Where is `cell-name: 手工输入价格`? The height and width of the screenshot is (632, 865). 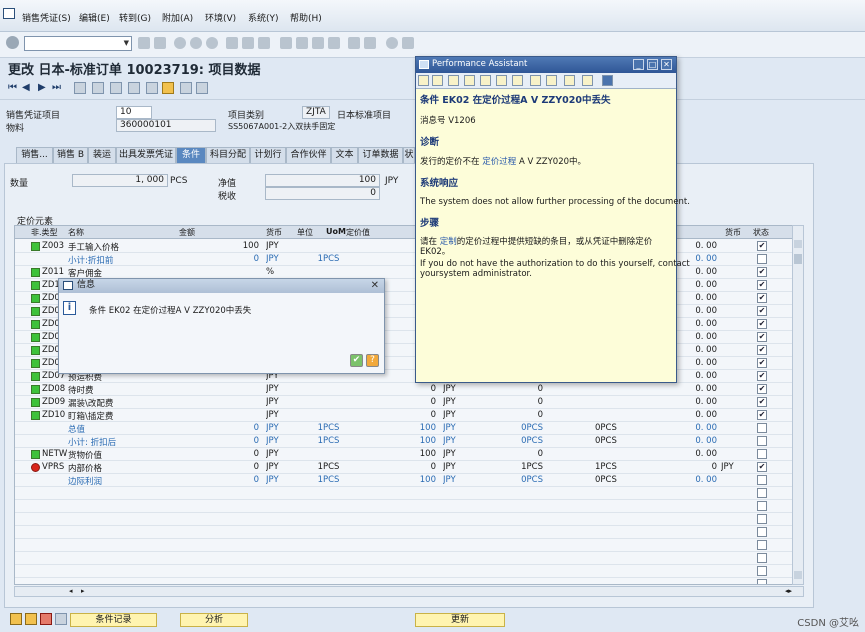
cell-name: 手工输入价格 is located at coordinates (123, 247).